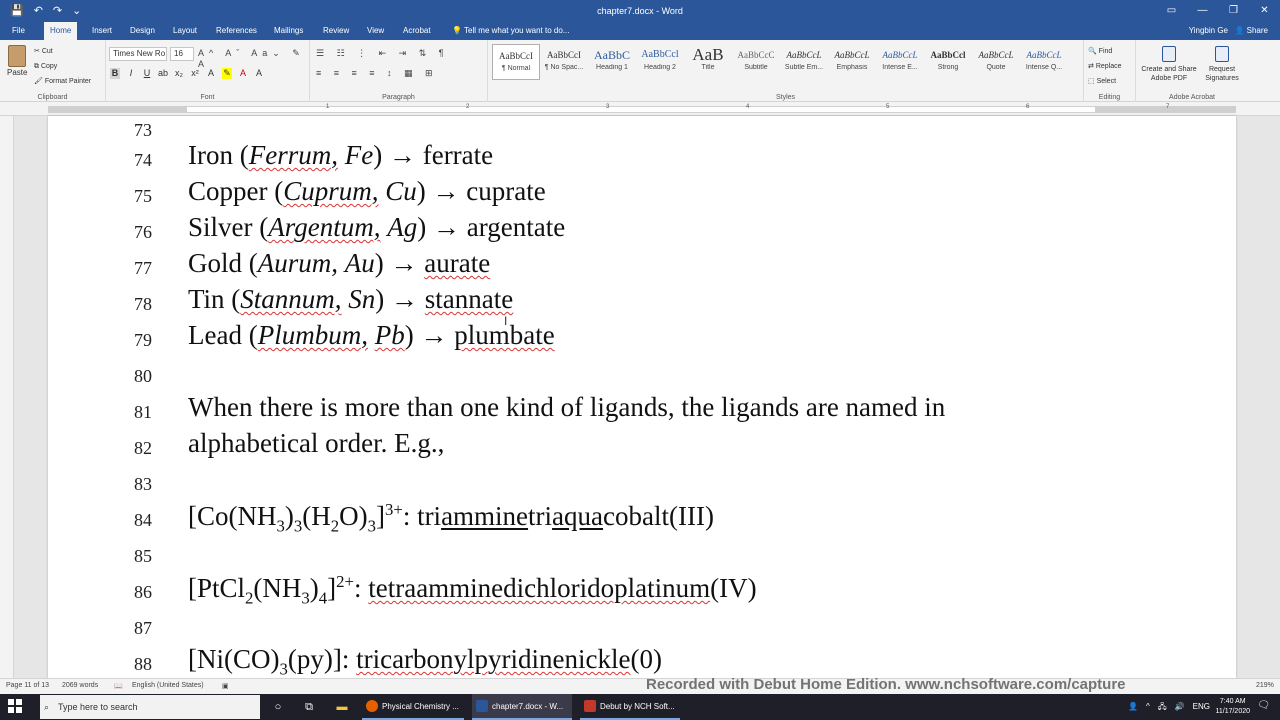 Image resolution: width=1280 pixels, height=720 pixels. What do you see at coordinates (1222, 64) in the screenshot?
I see `request-signatures-button: Request Signatures` at bounding box center [1222, 64].